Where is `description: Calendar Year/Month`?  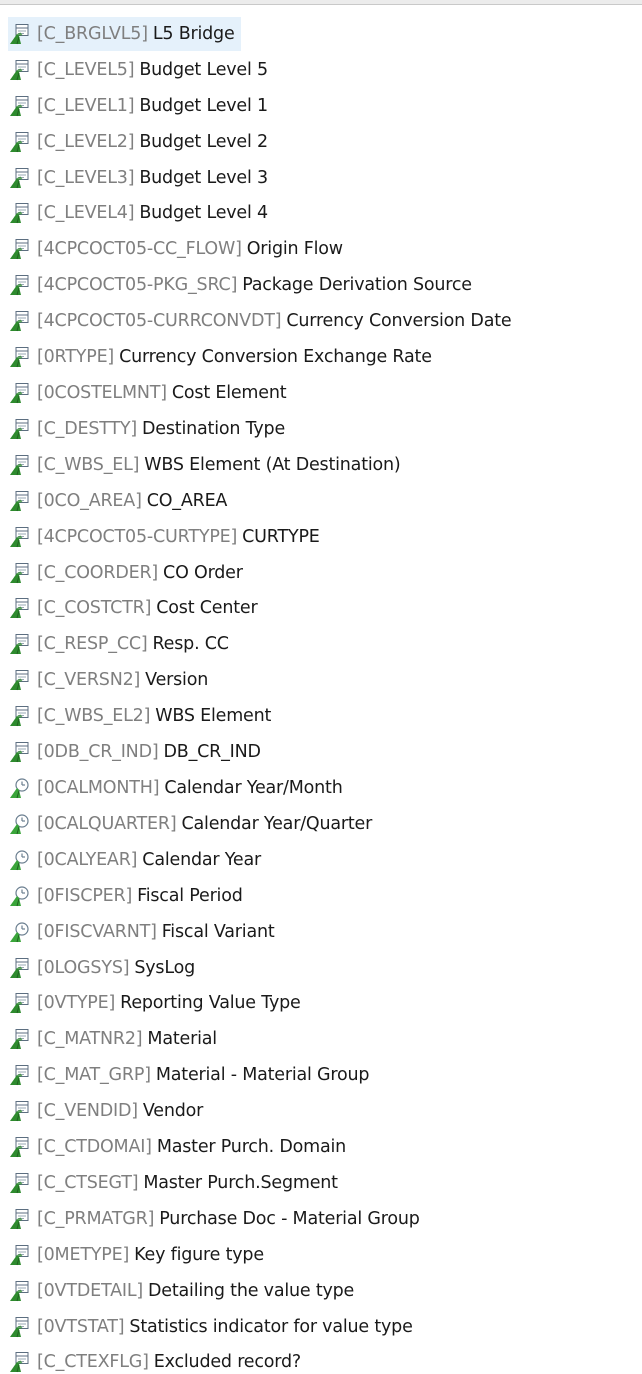 description: Calendar Year/Month is located at coordinates (253, 787).